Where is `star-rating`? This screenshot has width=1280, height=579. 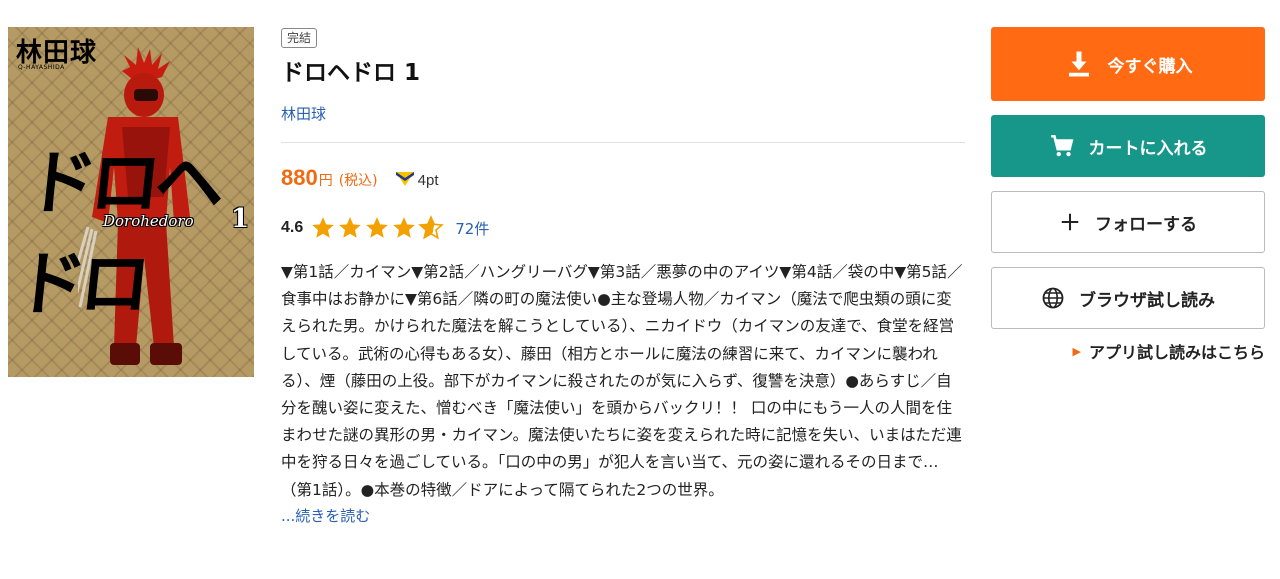 star-rating is located at coordinates (377, 228).